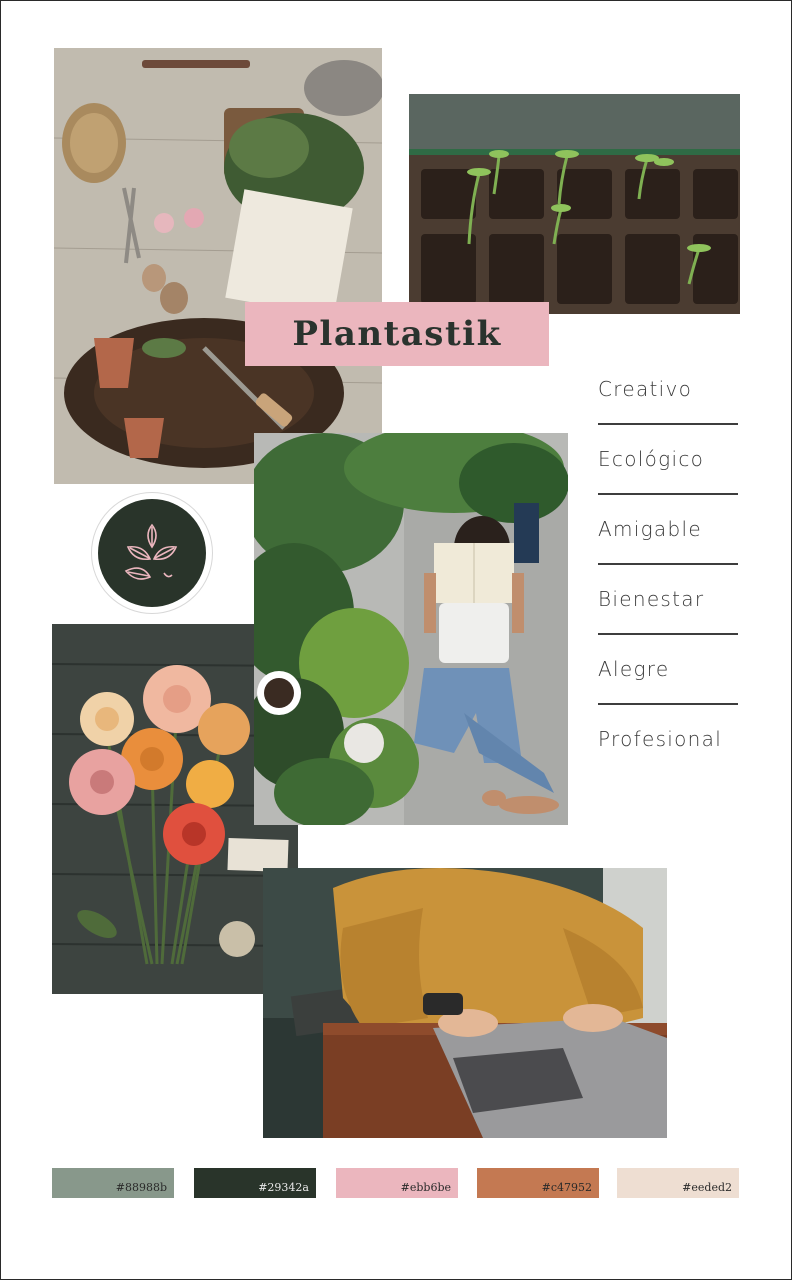  Describe the element at coordinates (538, 1183) in the screenshot. I see `palette-swatch-terracotta: #c47952` at that location.